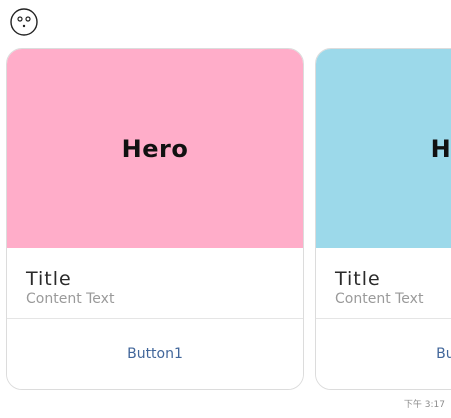 The height and width of the screenshot is (418, 451). I want to click on card-hero: Hero, so click(383, 148).